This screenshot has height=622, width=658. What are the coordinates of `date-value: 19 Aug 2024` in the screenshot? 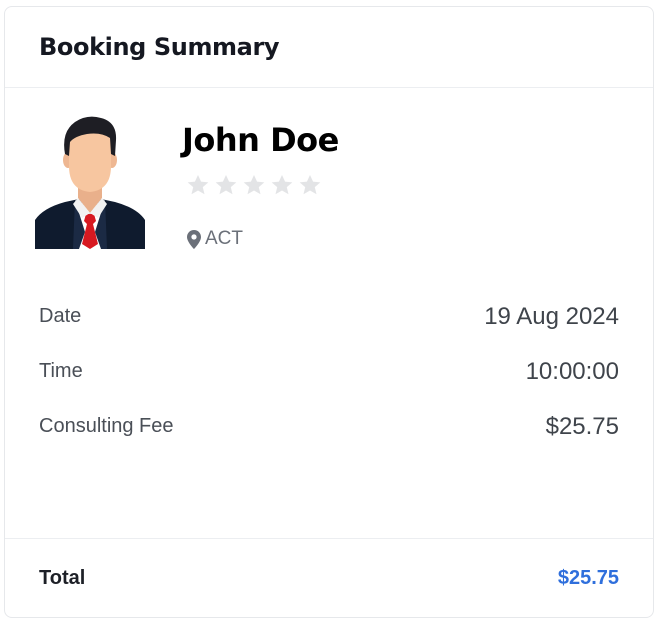 It's located at (551, 316).